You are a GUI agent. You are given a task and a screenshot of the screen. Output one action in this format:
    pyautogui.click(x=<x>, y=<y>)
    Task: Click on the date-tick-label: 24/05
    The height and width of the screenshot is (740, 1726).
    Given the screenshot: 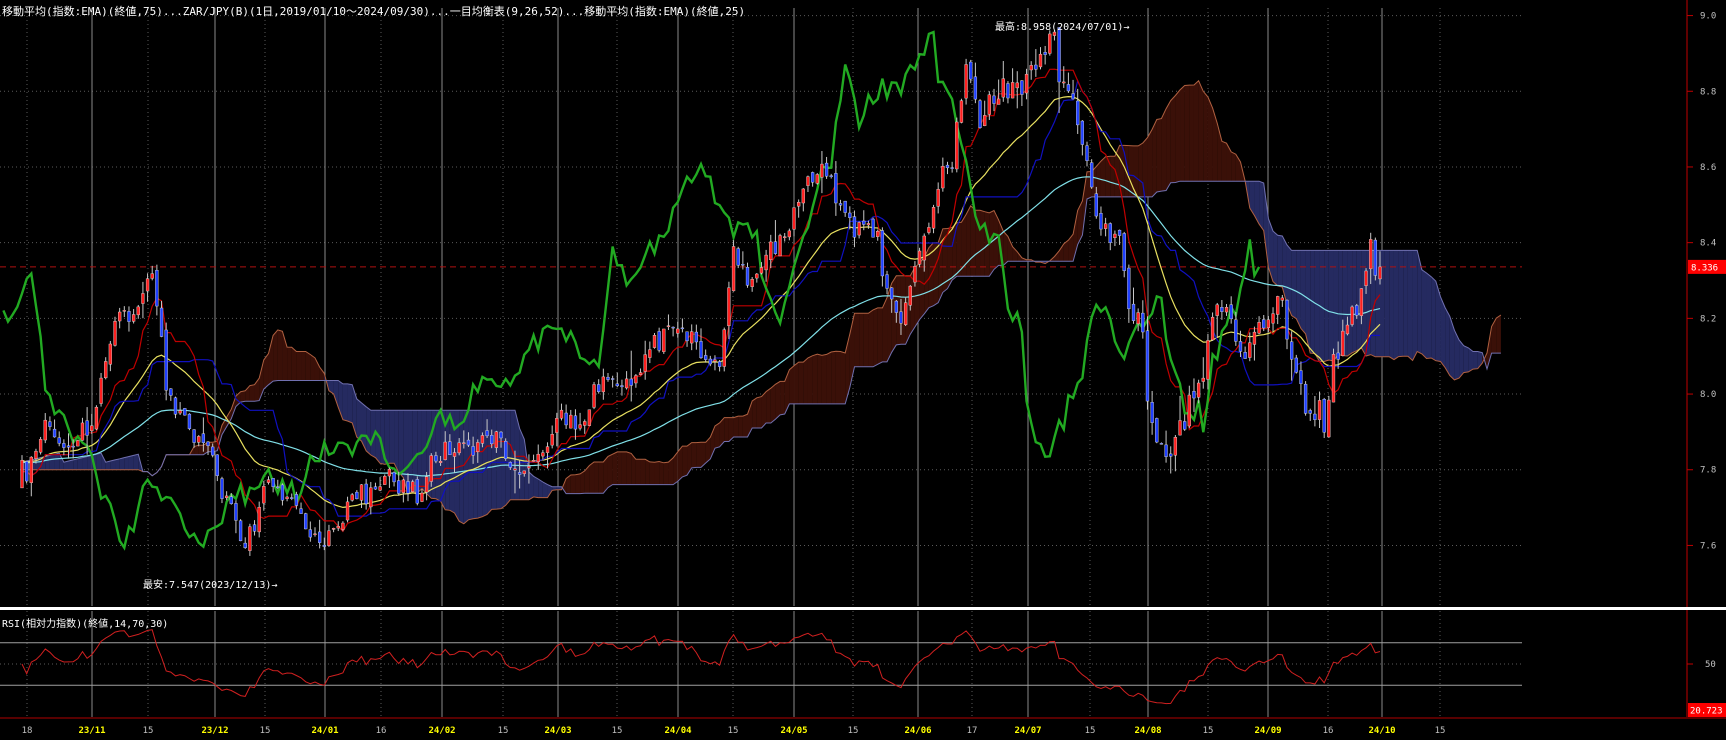 What is the action you would take?
    pyautogui.click(x=793, y=731)
    